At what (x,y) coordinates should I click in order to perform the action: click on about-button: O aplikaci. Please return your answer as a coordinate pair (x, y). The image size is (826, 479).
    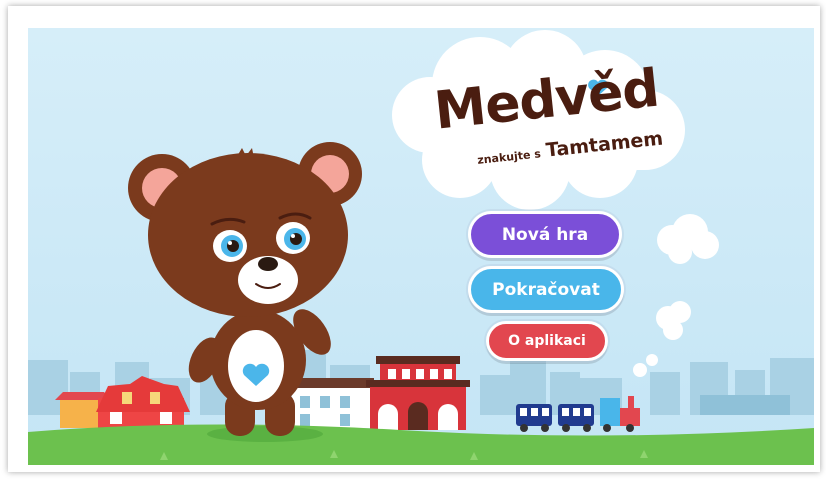
    Looking at the image, I should click on (547, 341).